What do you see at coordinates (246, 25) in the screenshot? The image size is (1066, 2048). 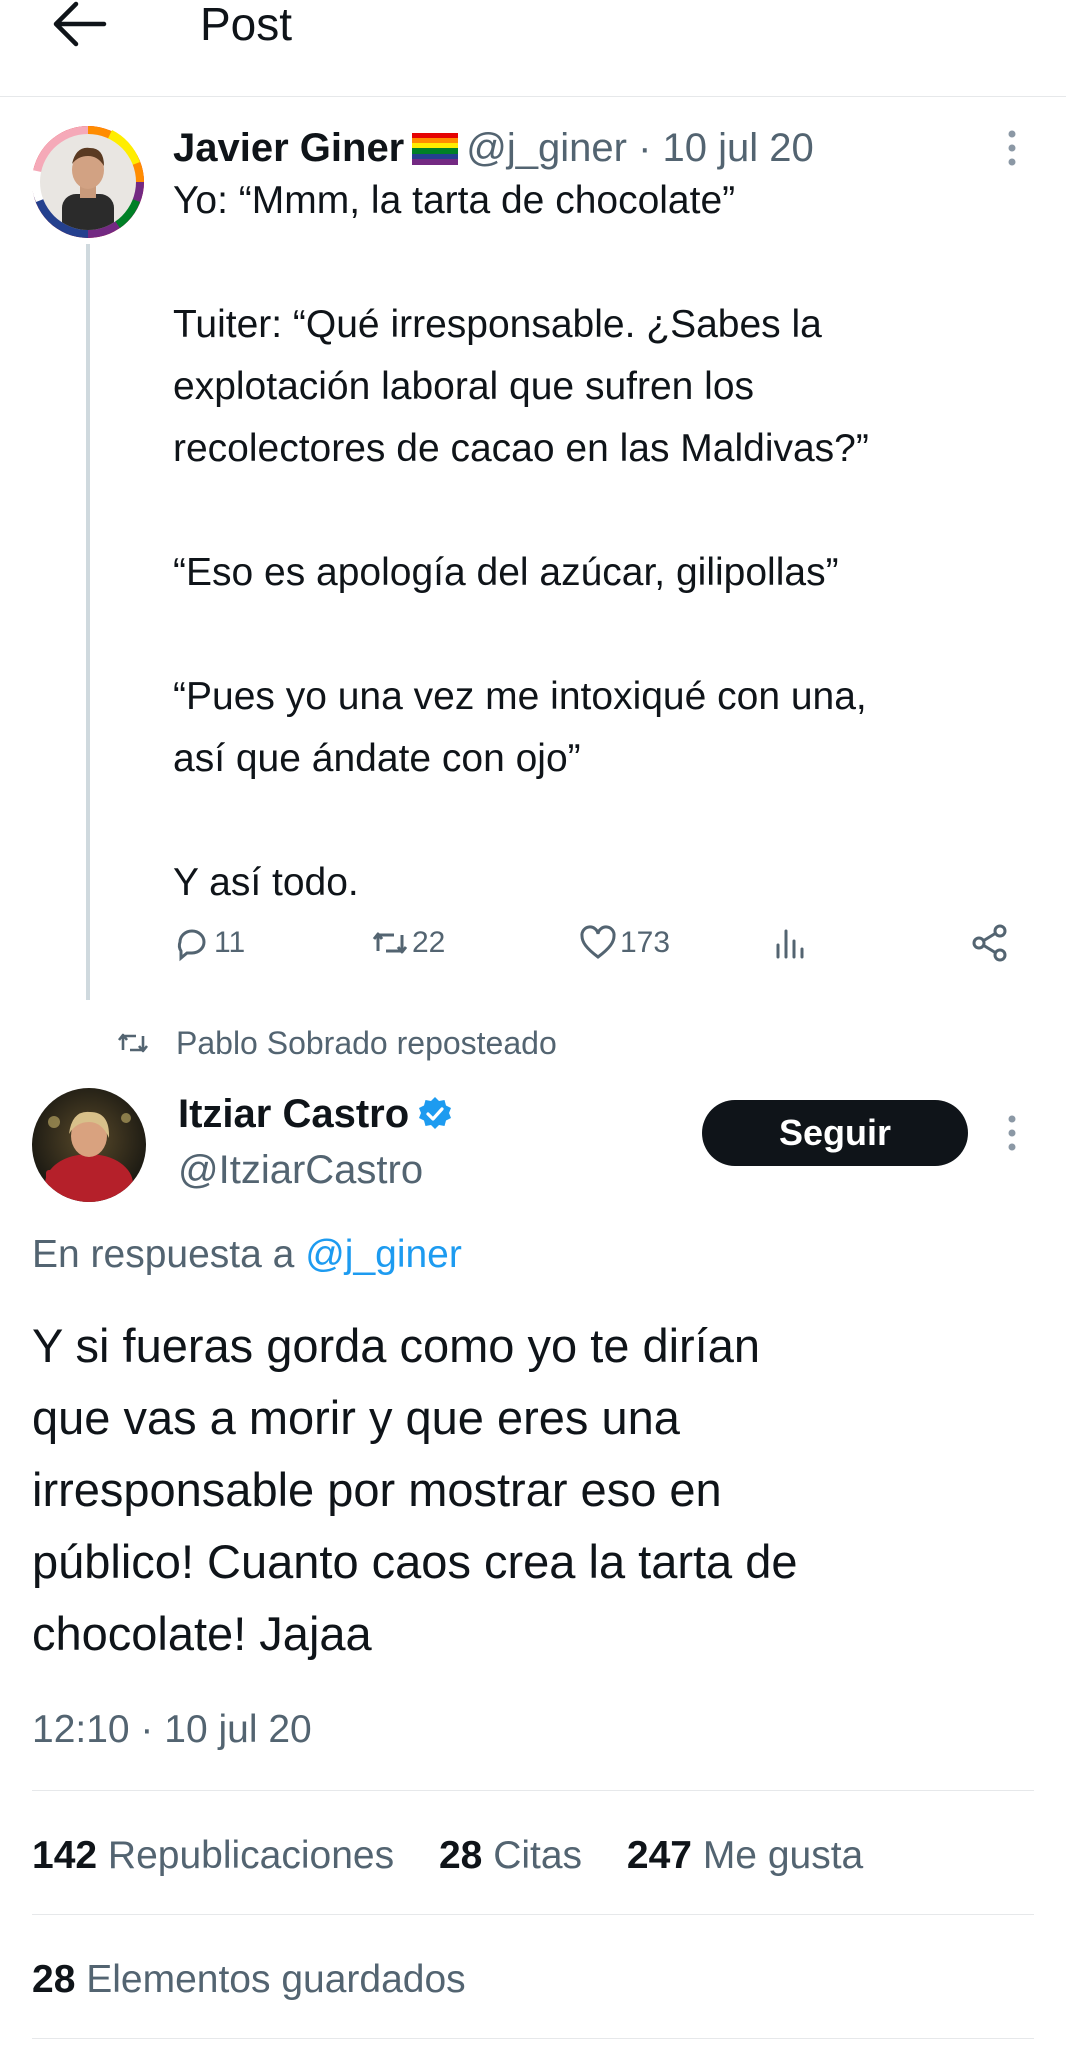 I see `page-title: Post` at bounding box center [246, 25].